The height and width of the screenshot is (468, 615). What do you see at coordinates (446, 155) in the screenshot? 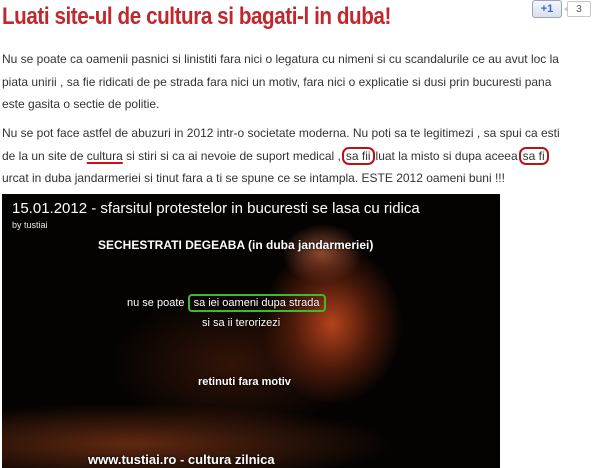
I see `paragraph-2-line-2c: luat la misto si dupa aceea` at bounding box center [446, 155].